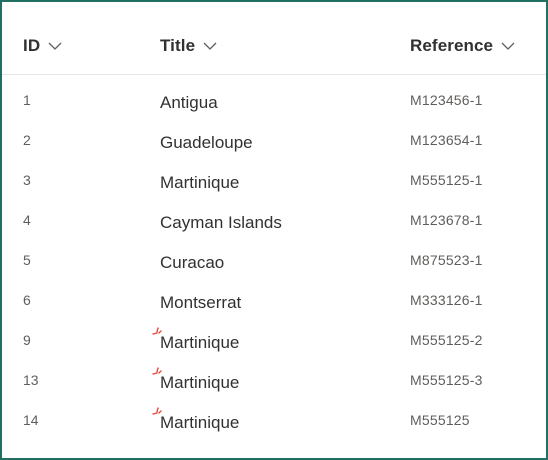 This screenshot has height=460, width=548. I want to click on row-id: 6, so click(27, 300).